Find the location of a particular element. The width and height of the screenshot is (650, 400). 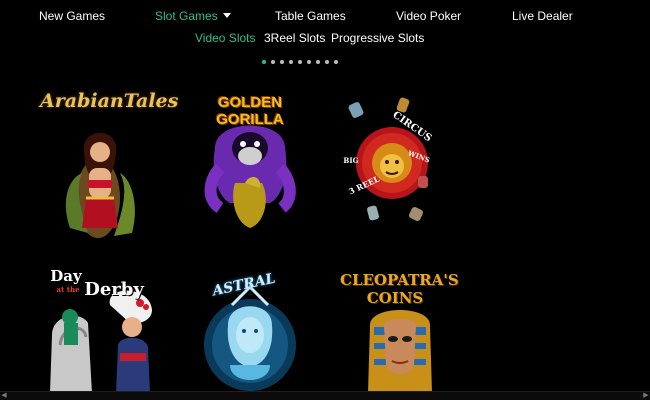

game-tile-astral: ASTRAL is located at coordinates (250, 329).